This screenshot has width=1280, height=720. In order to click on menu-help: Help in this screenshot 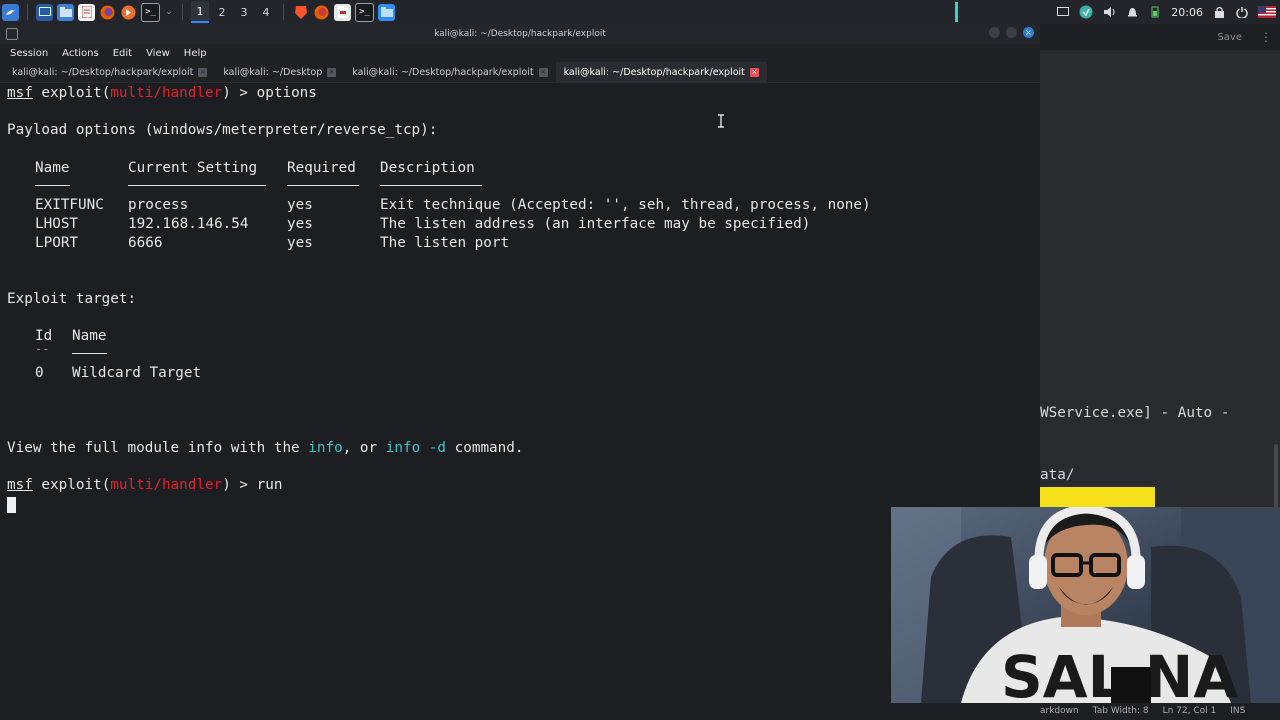, I will do `click(195, 53)`.